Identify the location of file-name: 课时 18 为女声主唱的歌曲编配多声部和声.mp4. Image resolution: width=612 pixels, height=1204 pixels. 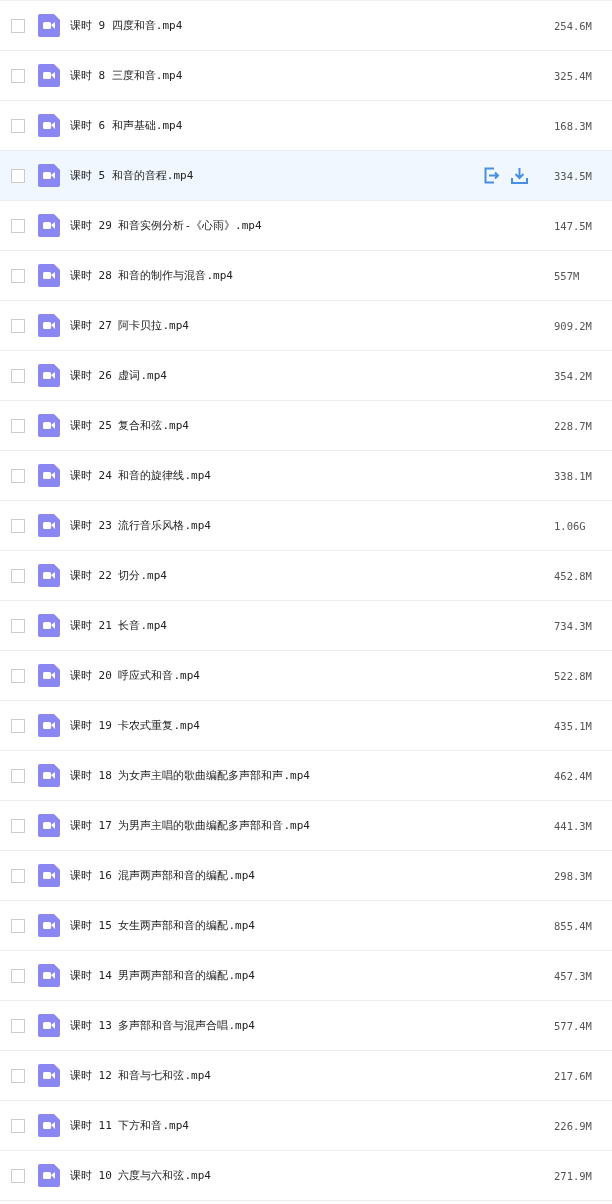
(312, 775).